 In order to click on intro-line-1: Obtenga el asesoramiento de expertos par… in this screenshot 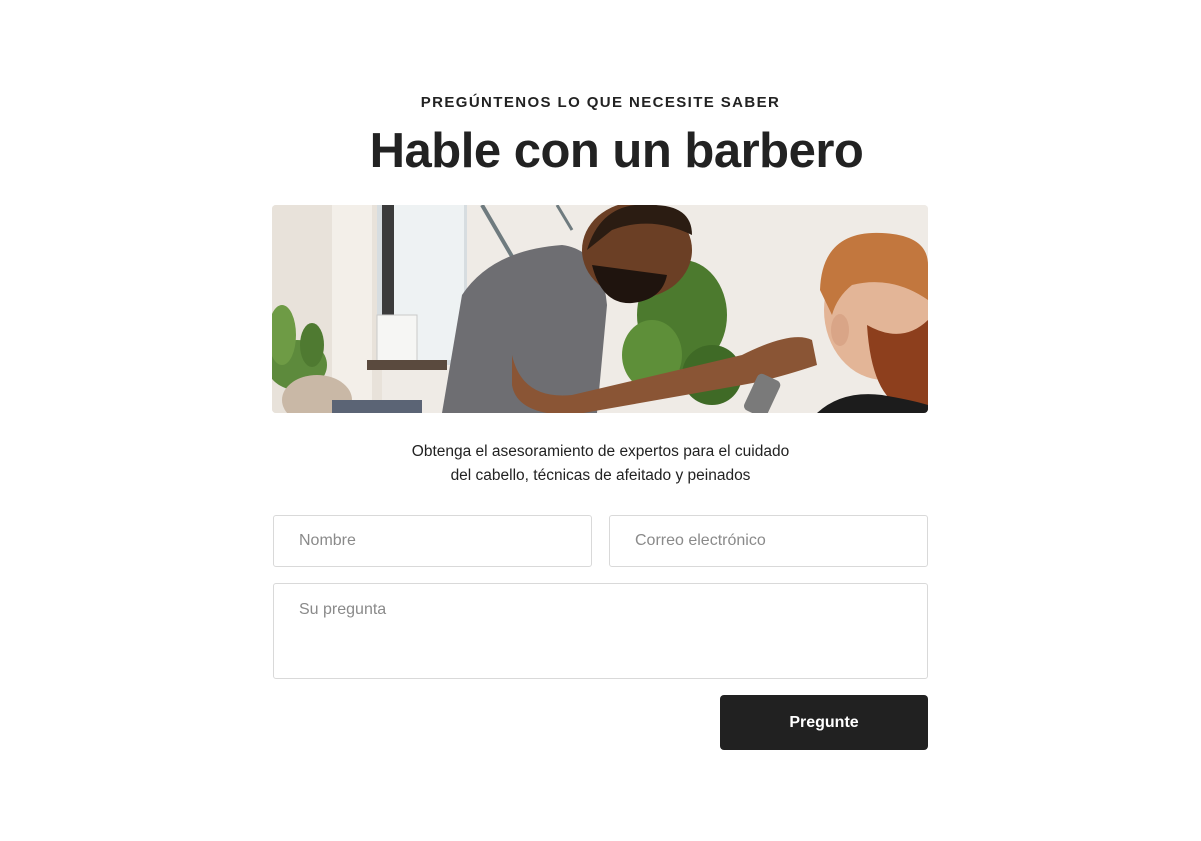, I will do `click(600, 451)`.